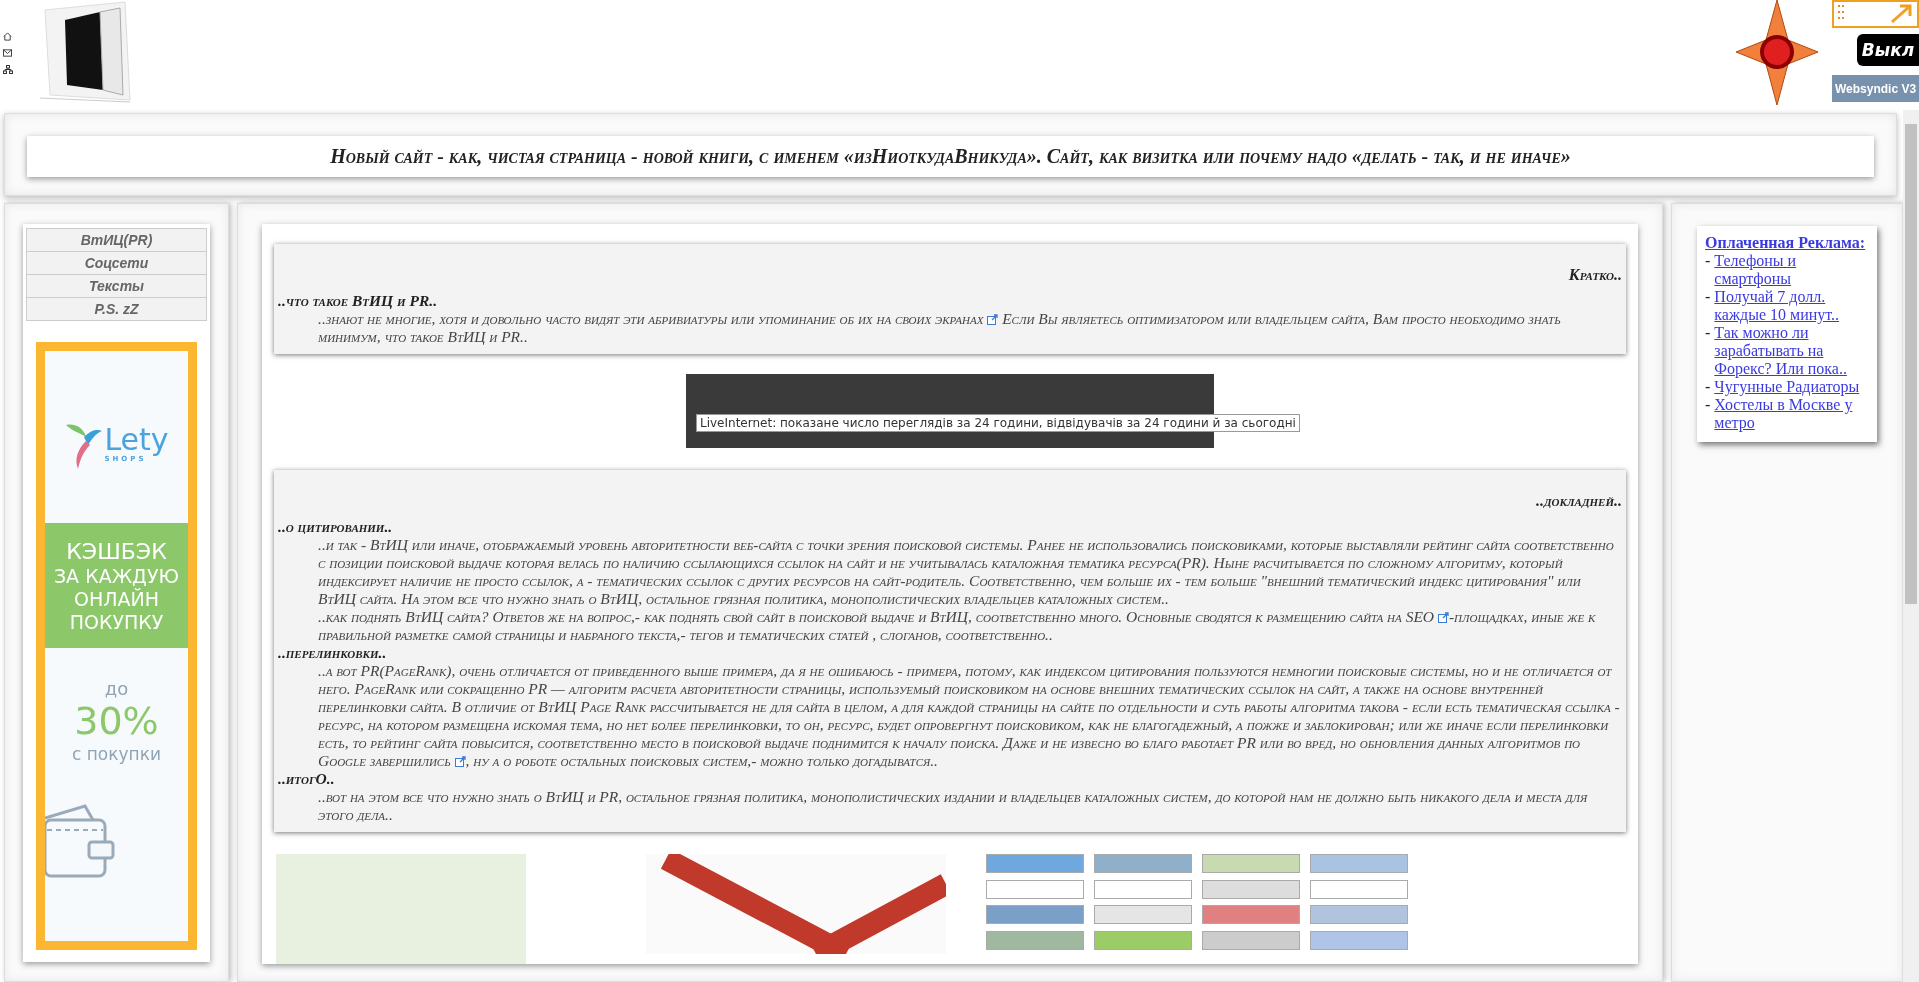  I want to click on article-heading: Кратко.., so click(1594, 275).